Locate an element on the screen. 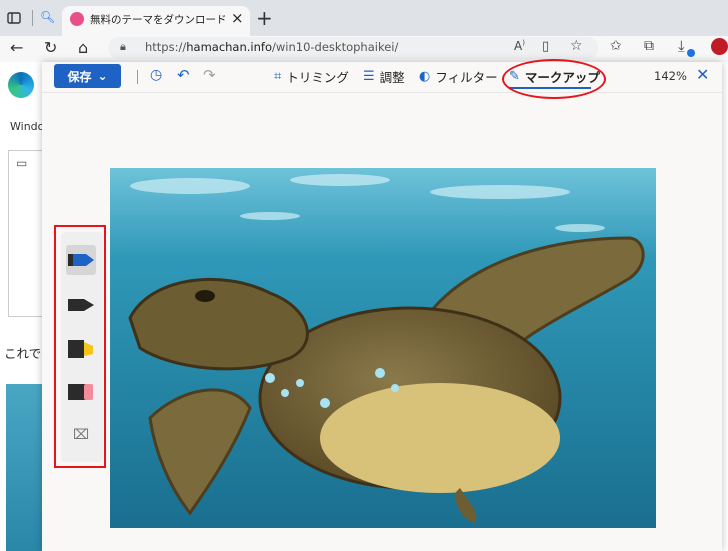  tab-search-icon: 🔍︎ is located at coordinates (47, 17).